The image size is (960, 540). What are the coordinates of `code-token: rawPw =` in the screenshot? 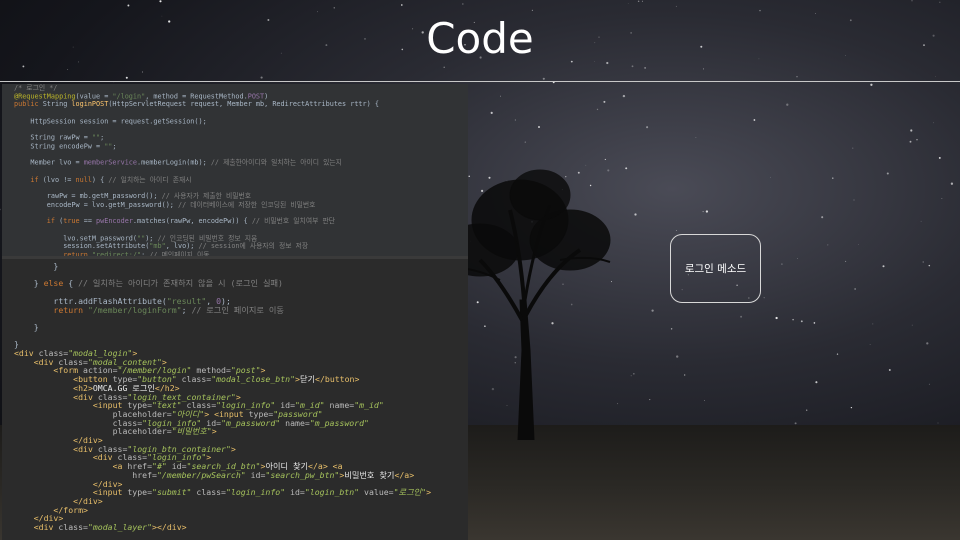 It's located at (75, 137).